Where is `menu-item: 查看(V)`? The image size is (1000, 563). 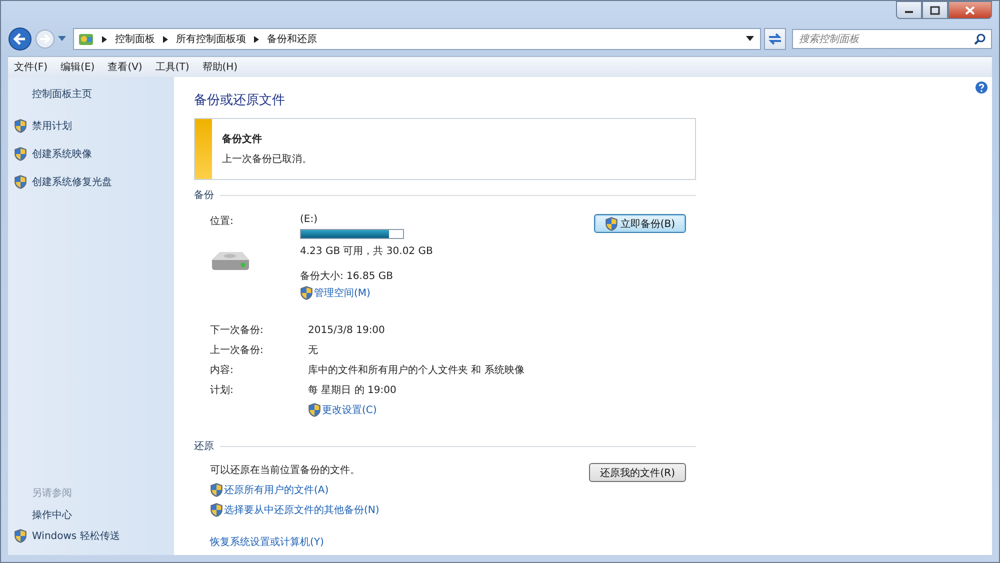 menu-item: 查看(V) is located at coordinates (125, 67).